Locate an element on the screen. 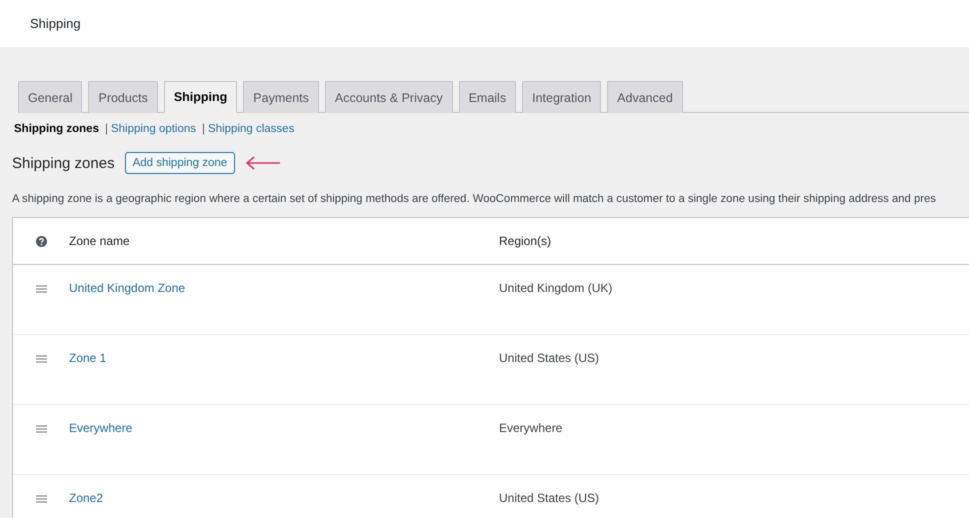 The image size is (969, 518). settings-tab: General is located at coordinates (50, 97).